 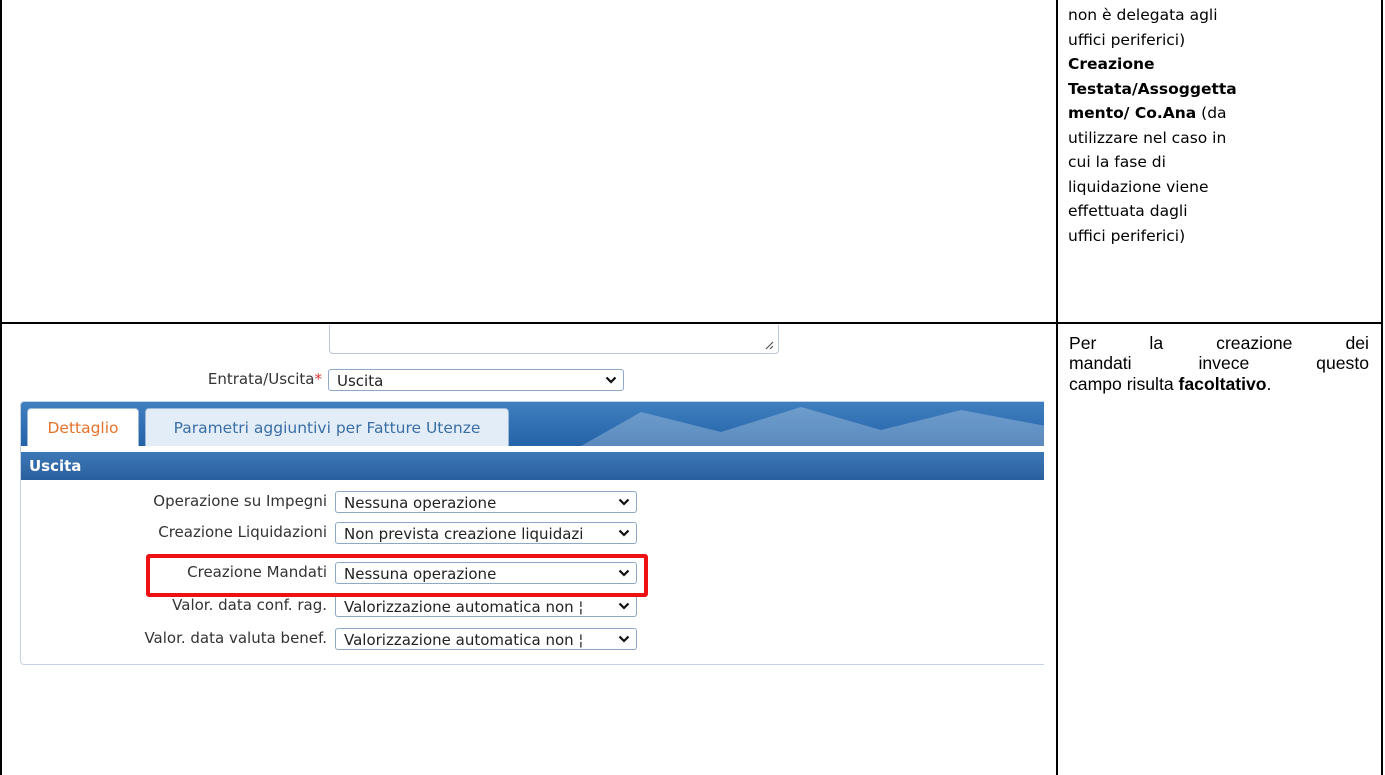 I want to click on tab-parametri-aggiuntivi: Parametri aggiuntivi per Fatture Utenze, so click(x=327, y=427).